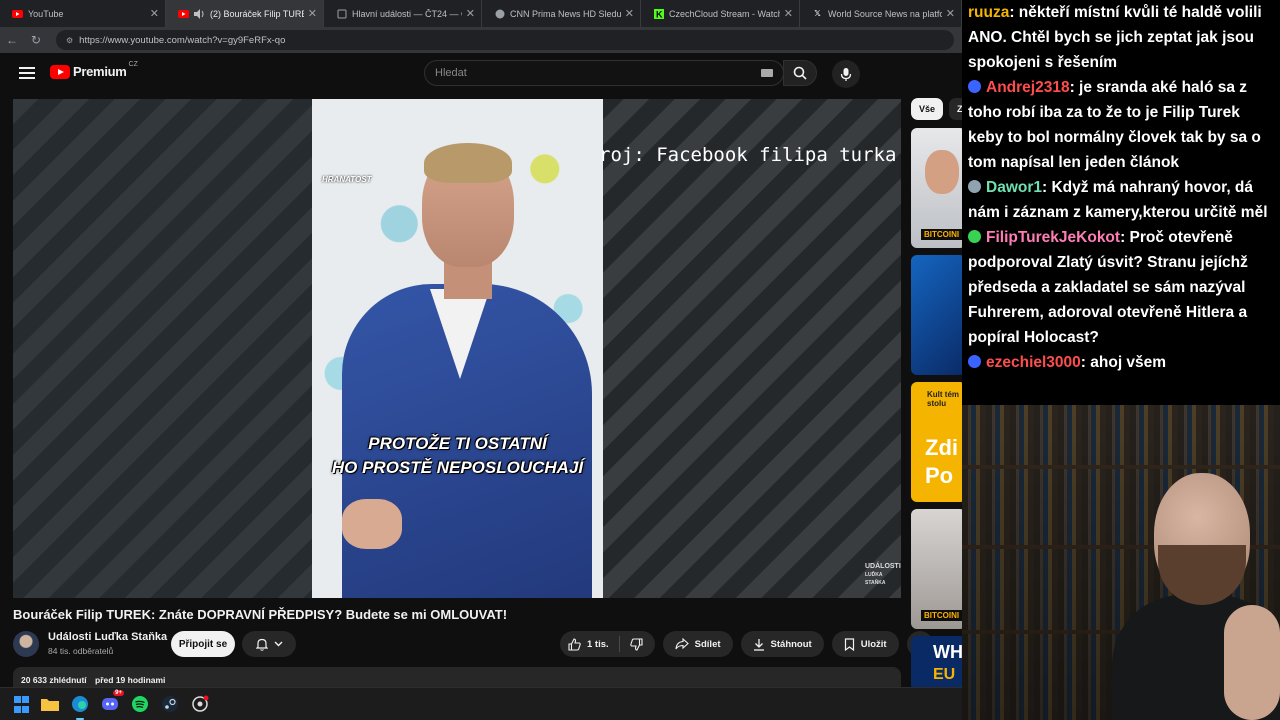  What do you see at coordinates (278, 644) in the screenshot?
I see `chevron-down-icon` at bounding box center [278, 644].